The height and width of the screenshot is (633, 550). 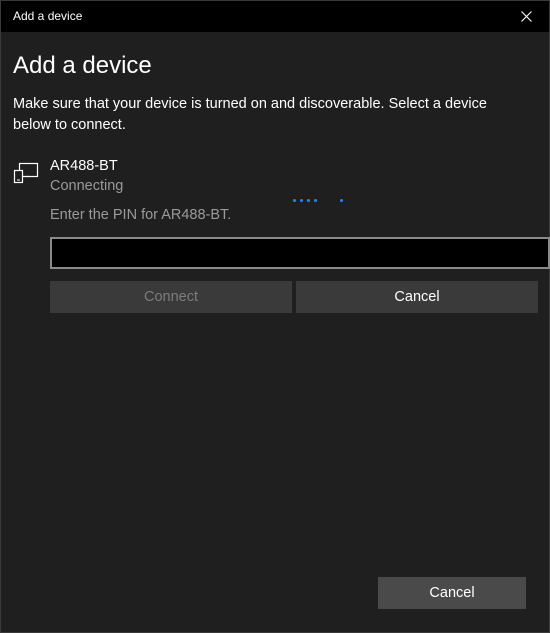 I want to click on pin-input, so click(x=300, y=253).